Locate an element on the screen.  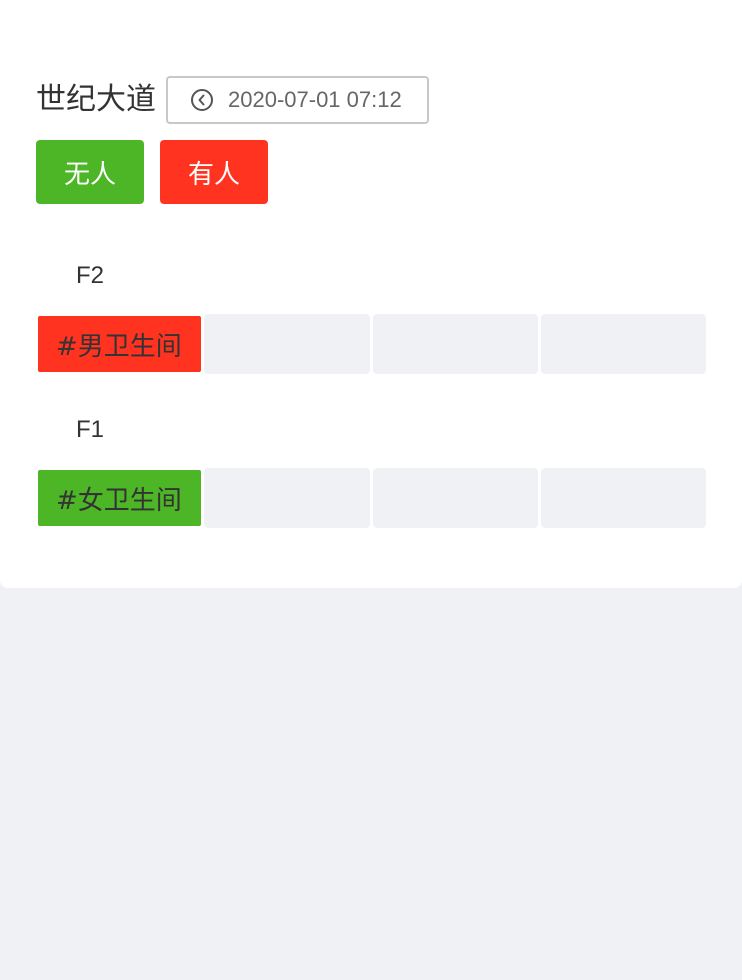
datetime-value: 2020-07-01 07:12 is located at coordinates (315, 99).